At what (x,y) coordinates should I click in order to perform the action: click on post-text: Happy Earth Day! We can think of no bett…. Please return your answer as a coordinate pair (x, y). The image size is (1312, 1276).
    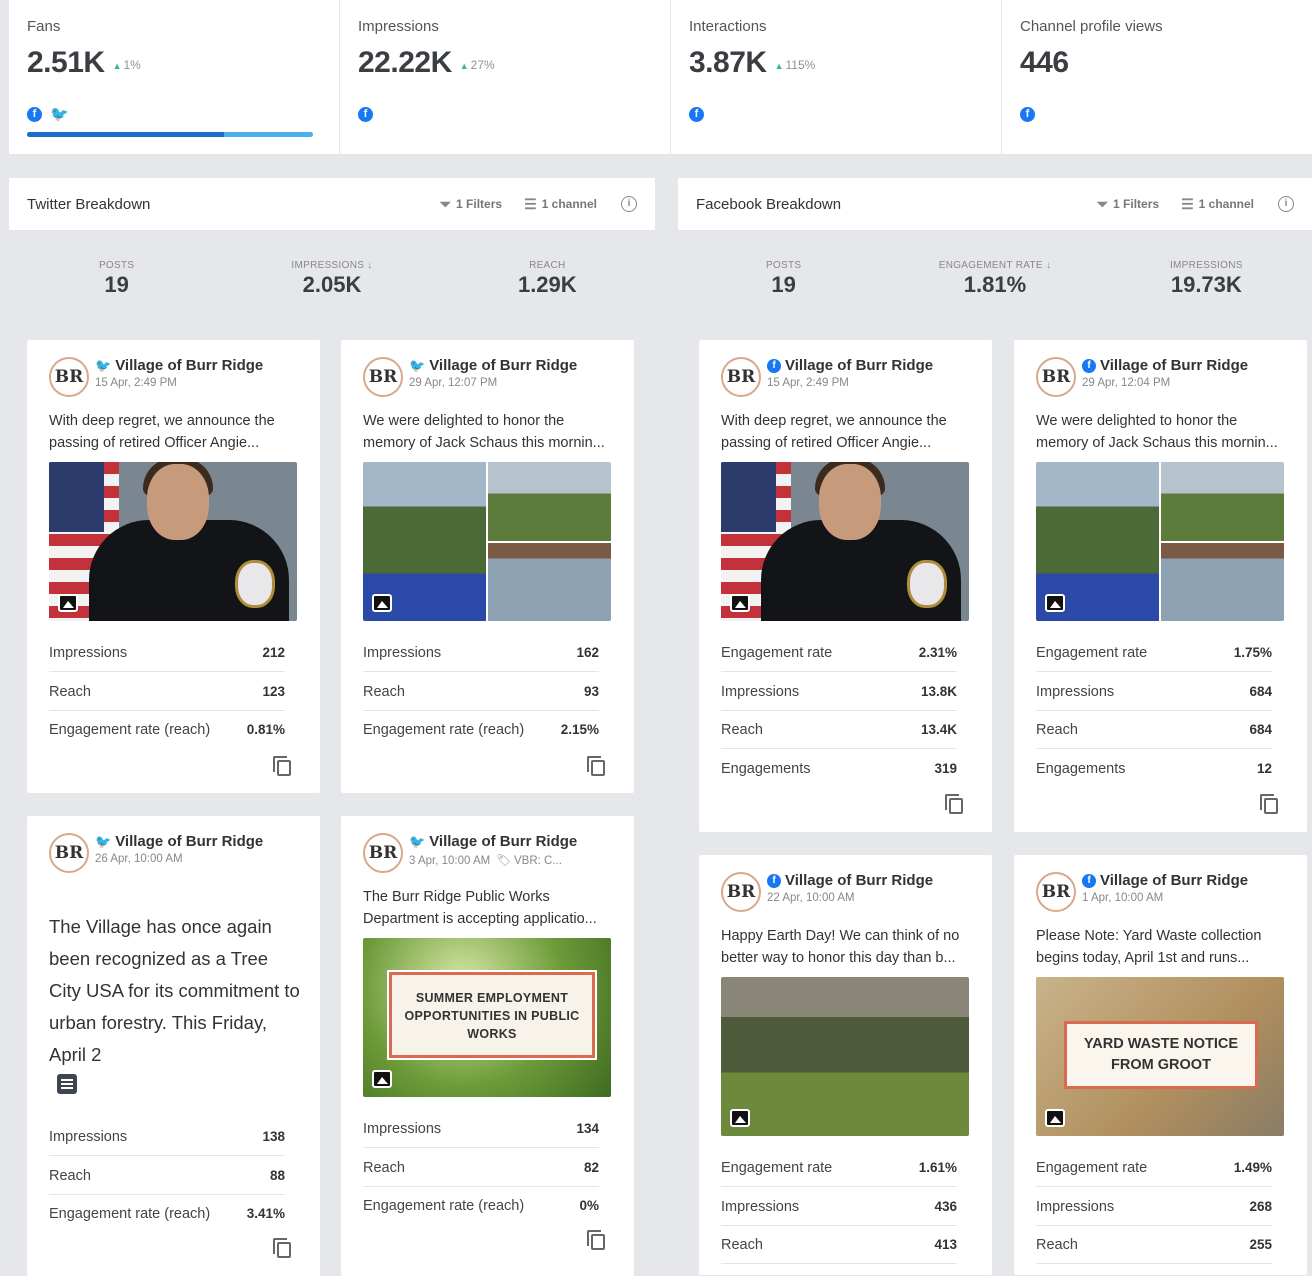
    Looking at the image, I should click on (840, 947).